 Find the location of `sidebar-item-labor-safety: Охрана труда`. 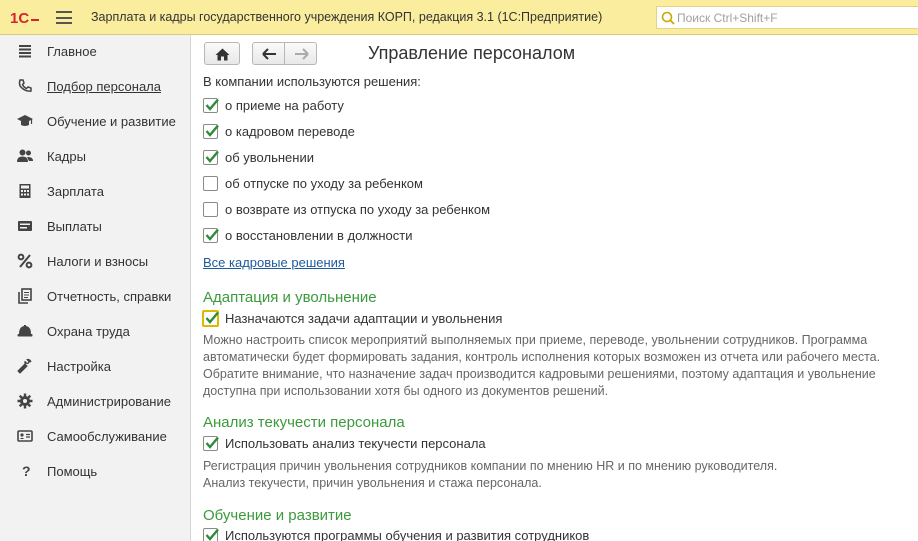

sidebar-item-labor-safety: Охрана труда is located at coordinates (95, 331).